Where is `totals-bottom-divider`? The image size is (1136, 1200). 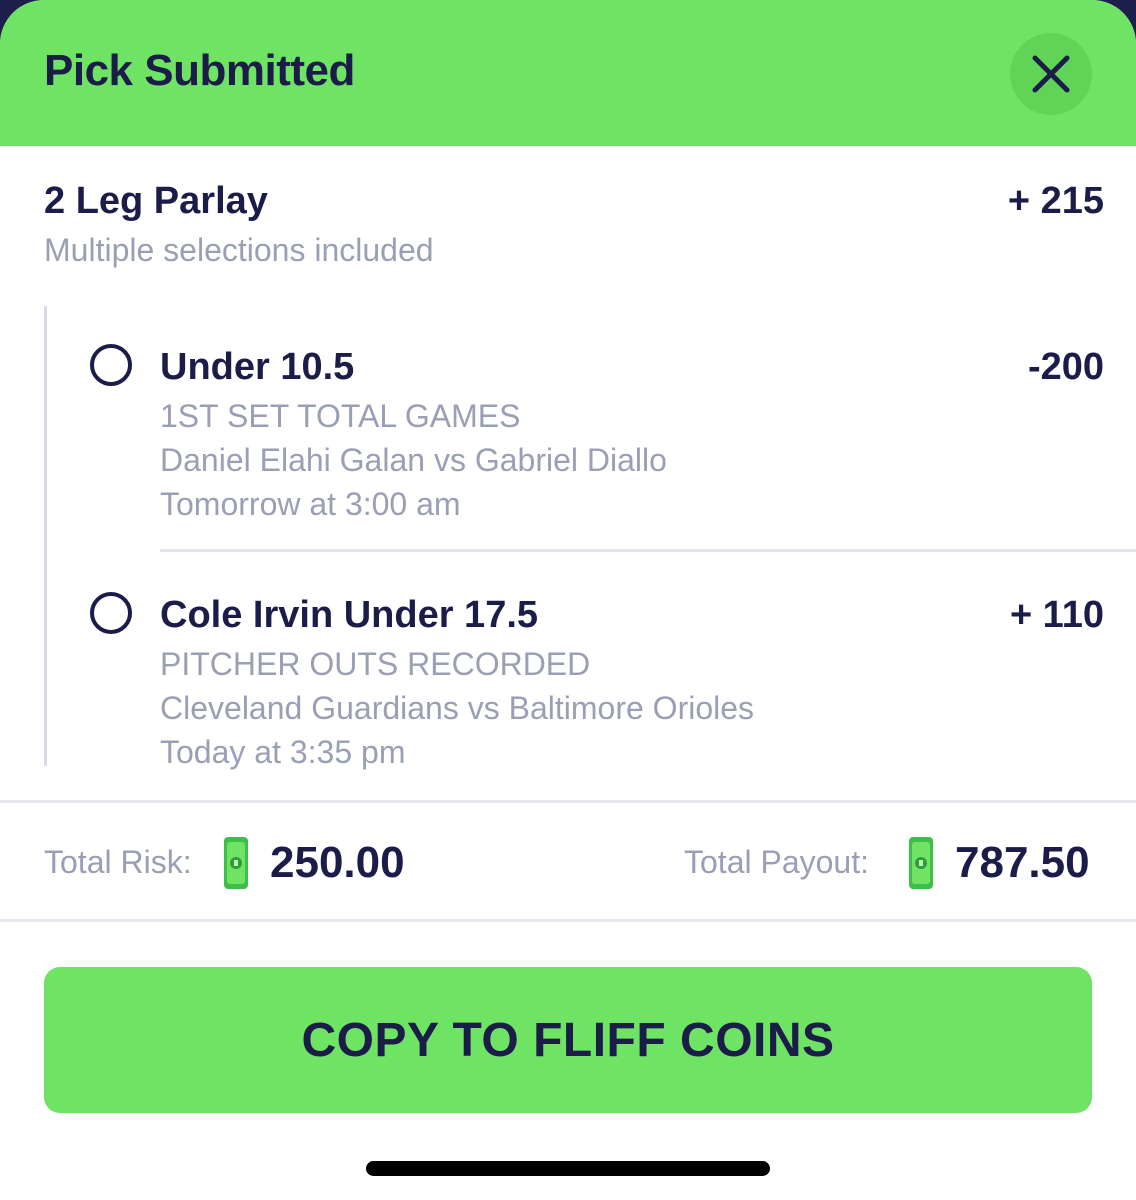 totals-bottom-divider is located at coordinates (568, 920).